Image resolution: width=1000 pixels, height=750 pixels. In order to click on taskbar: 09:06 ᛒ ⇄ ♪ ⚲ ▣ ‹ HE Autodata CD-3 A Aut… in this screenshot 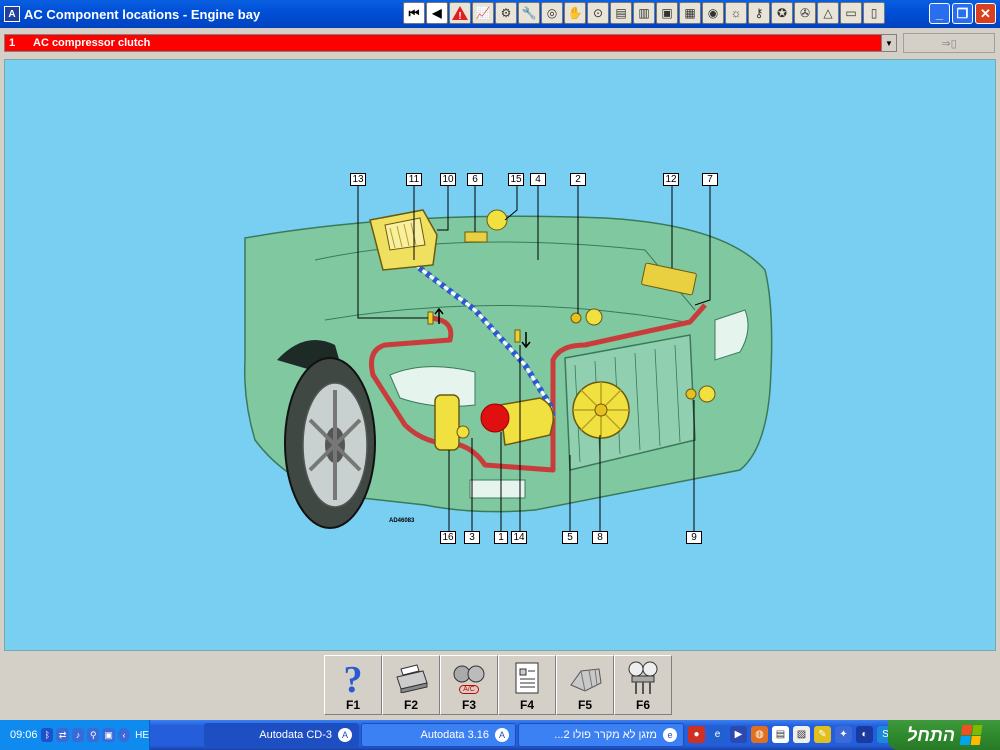, I will do `click(500, 735)`.